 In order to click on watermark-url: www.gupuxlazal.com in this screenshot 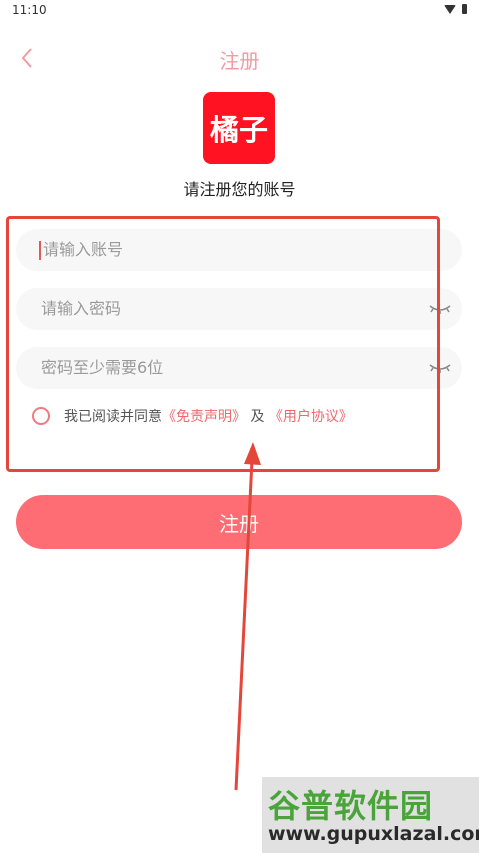, I will do `click(373, 834)`.